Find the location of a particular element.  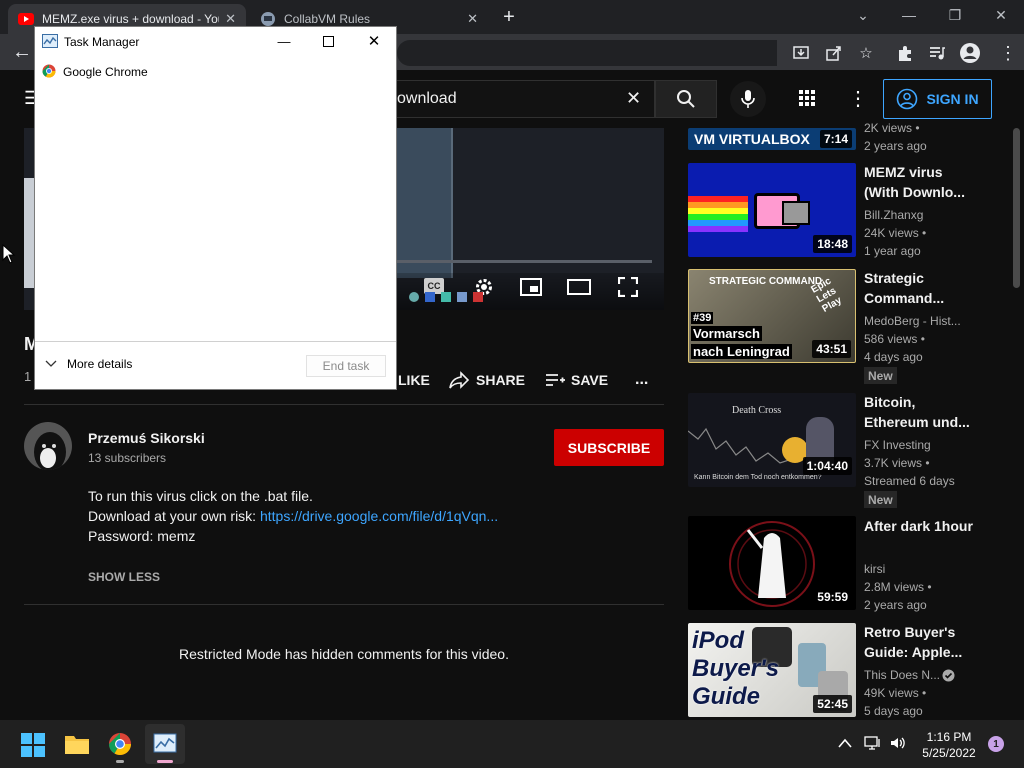

description-line: Password: memz is located at coordinates (142, 536).